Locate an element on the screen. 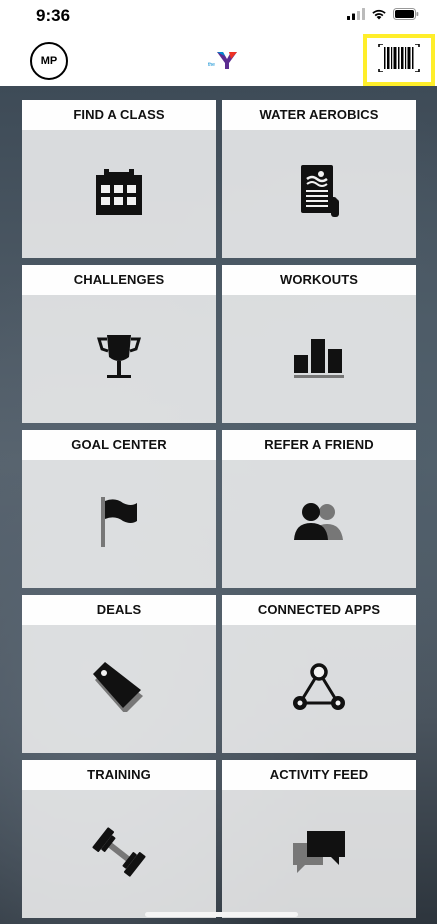  tile-label: DEALS is located at coordinates (119, 610).